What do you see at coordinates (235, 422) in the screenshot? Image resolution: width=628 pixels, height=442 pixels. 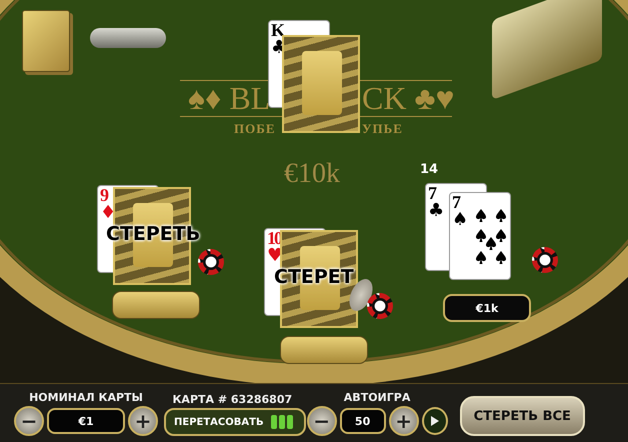 I see `shuffle-button: ПЕРЕТАСОВАТЬ` at bounding box center [235, 422].